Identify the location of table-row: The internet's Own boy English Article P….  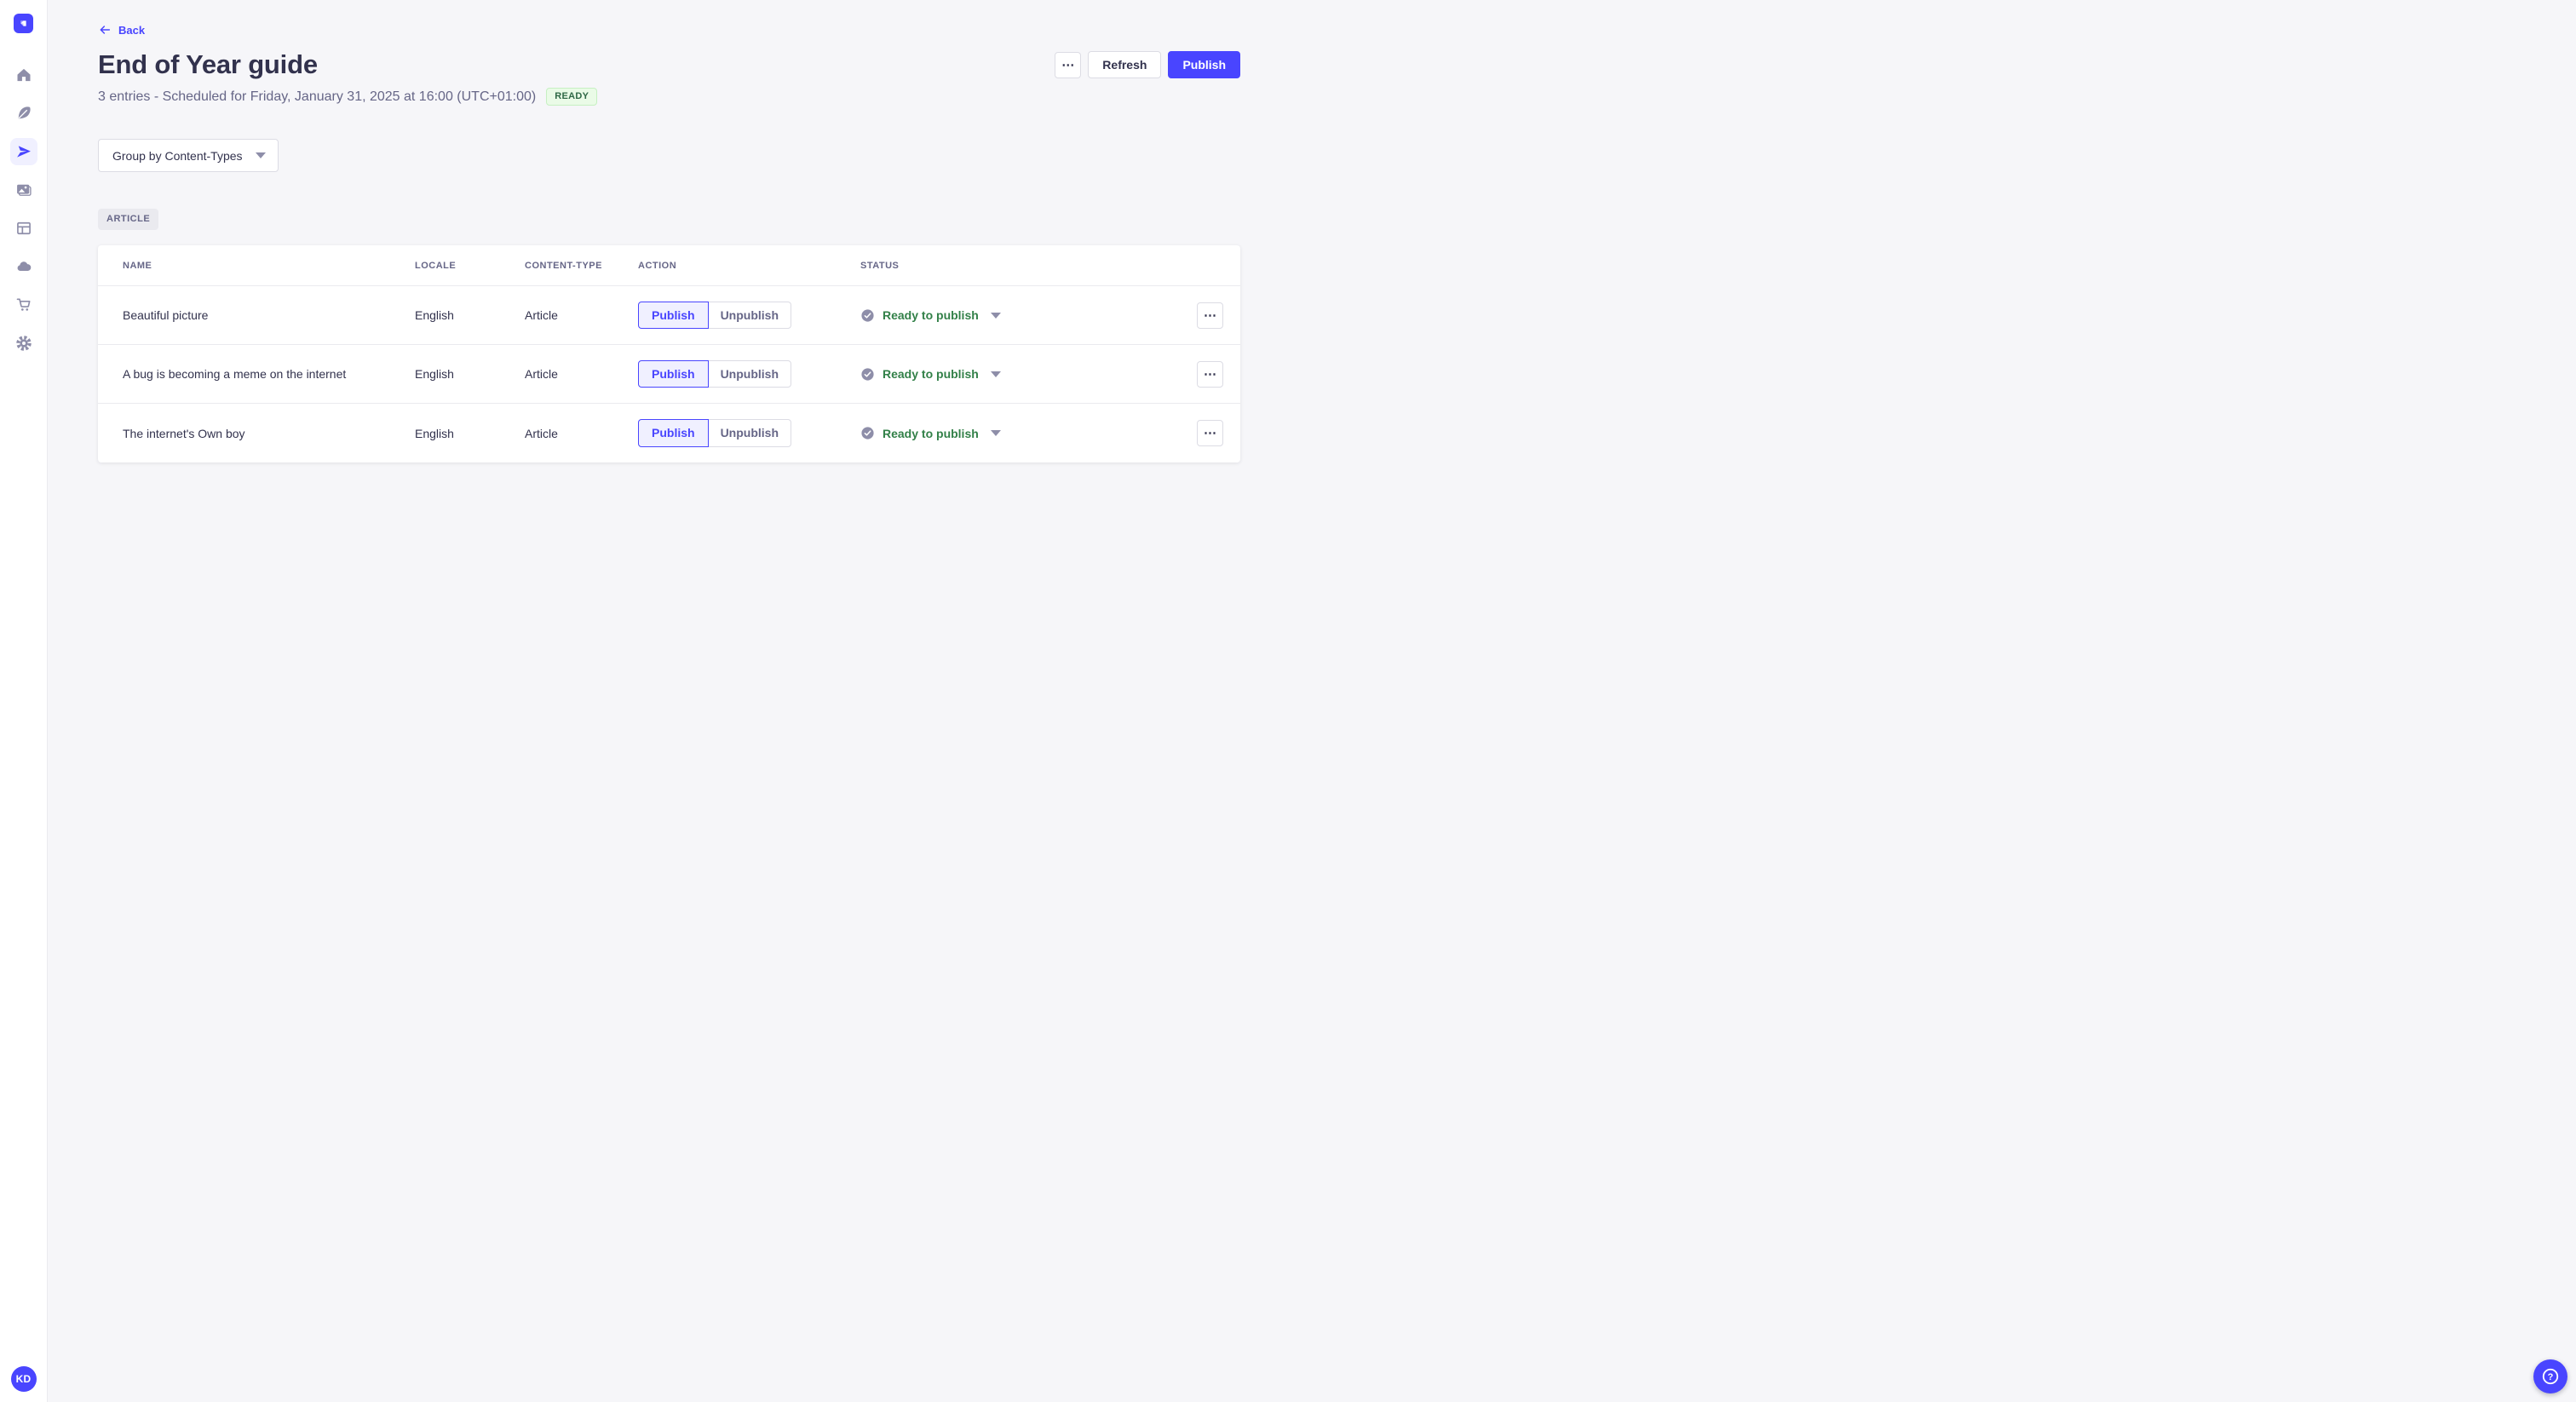
(669, 433).